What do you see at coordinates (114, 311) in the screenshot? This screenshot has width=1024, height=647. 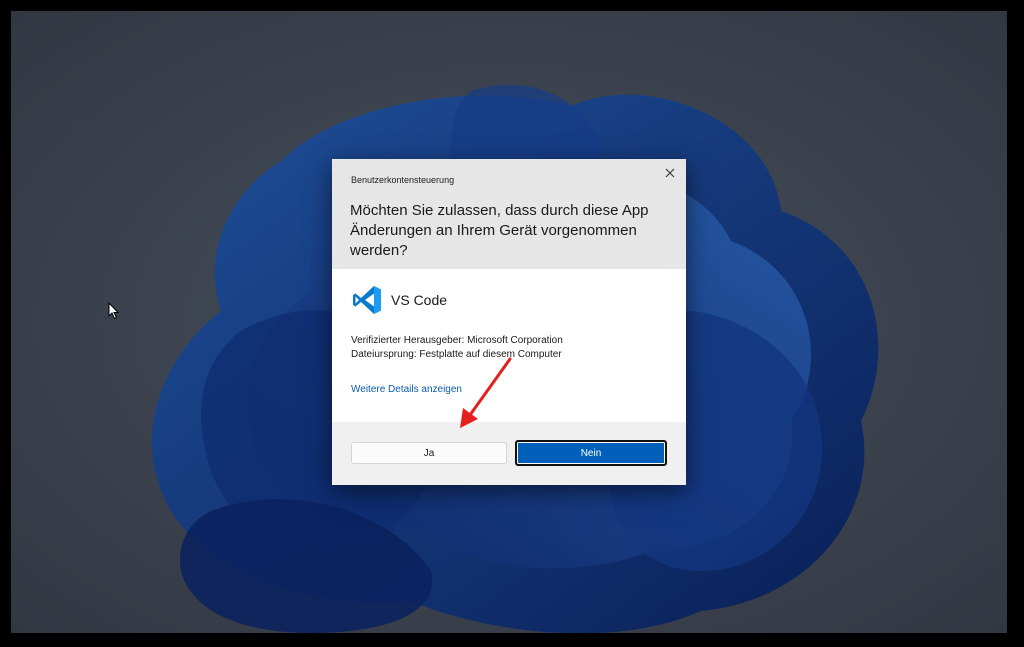 I see `mouse-cursor-icon` at bounding box center [114, 311].